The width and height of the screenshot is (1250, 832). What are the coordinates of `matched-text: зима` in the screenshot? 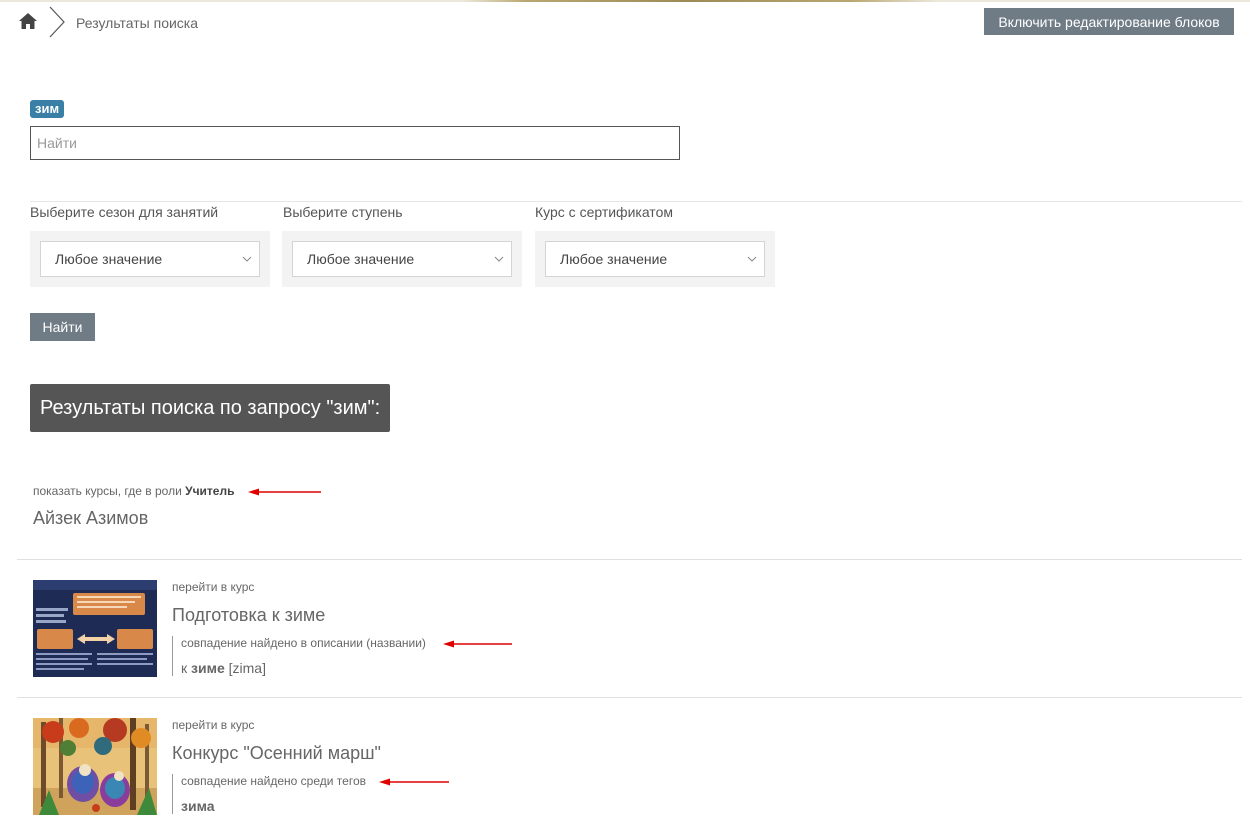 It's located at (273, 806).